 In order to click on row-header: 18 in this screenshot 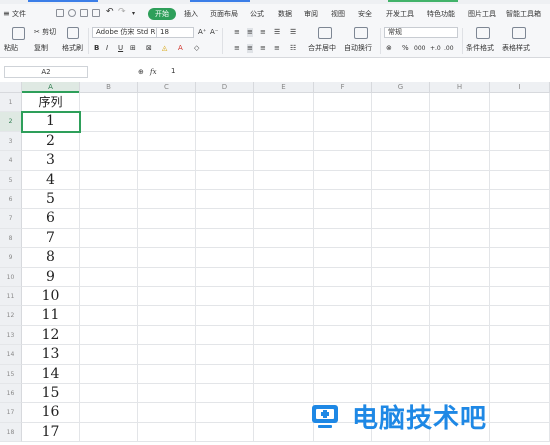, I will do `click(11, 432)`.